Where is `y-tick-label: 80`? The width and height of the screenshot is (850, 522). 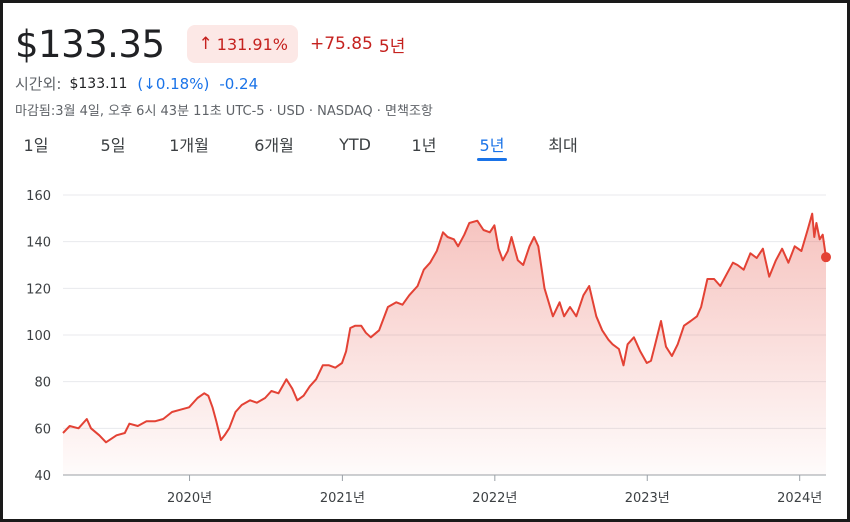
y-tick-label: 80 is located at coordinates (42, 383).